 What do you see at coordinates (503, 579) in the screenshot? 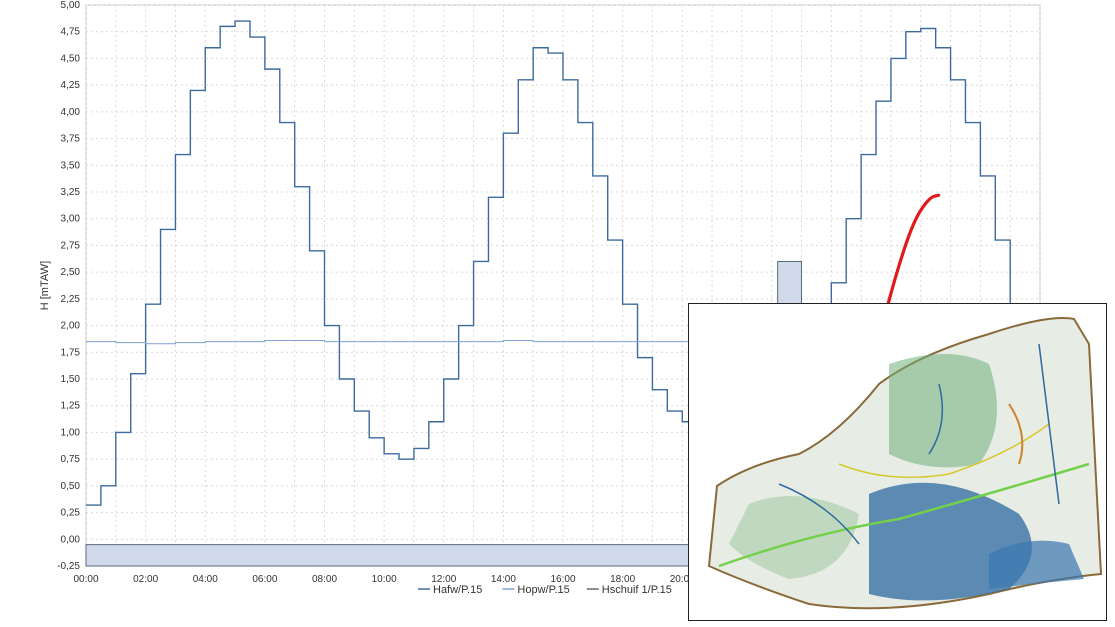
I see `x-tick-label: 14:00` at bounding box center [503, 579].